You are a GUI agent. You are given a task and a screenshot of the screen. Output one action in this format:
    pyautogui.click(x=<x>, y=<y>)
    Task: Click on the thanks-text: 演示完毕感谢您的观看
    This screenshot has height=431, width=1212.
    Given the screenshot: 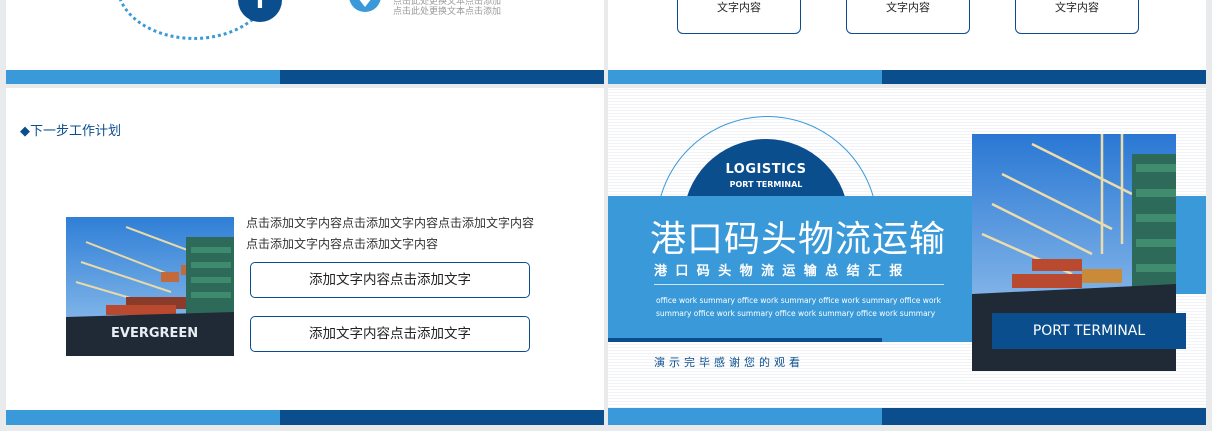 What is the action you would take?
    pyautogui.click(x=729, y=362)
    